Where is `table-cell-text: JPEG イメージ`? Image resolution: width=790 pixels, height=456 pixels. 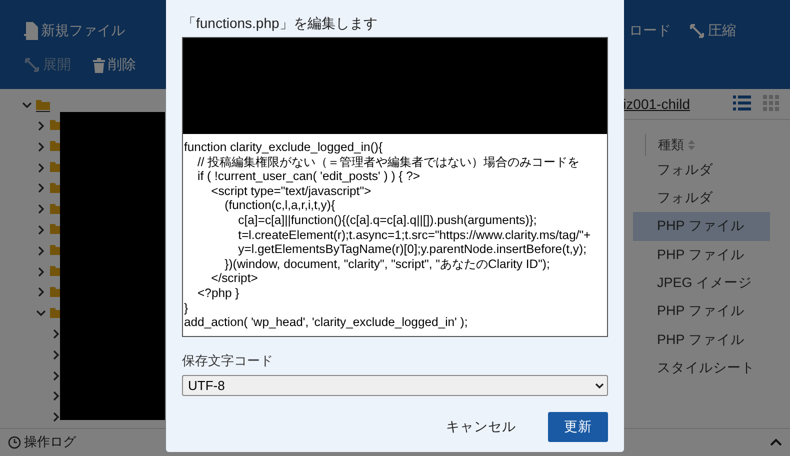 table-cell-text: JPEG イメージ is located at coordinates (705, 283).